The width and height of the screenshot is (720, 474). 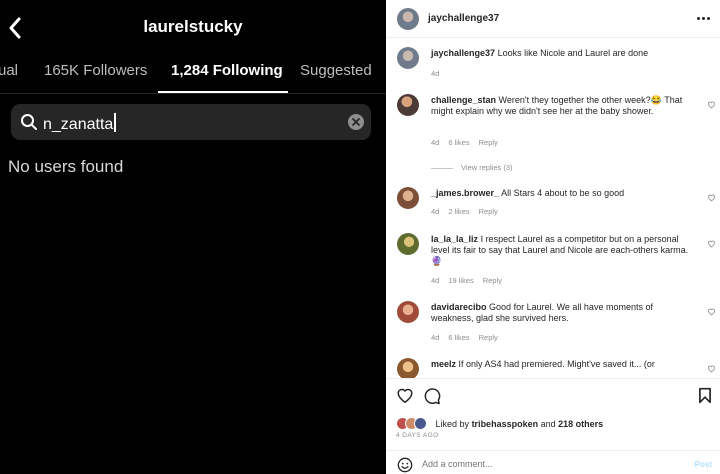 What do you see at coordinates (227, 70) in the screenshot?
I see `tab-following: 1,284 Following` at bounding box center [227, 70].